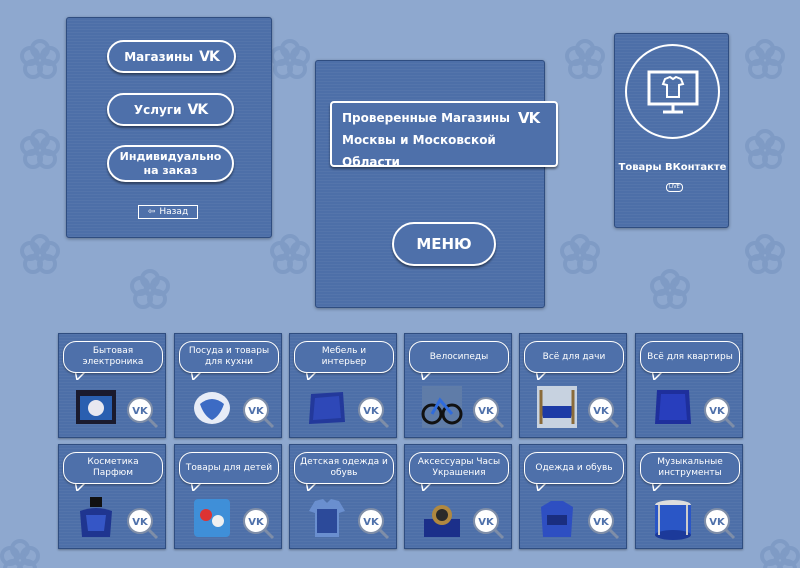 The height and width of the screenshot is (568, 800). Describe the element at coordinates (674, 187) in the screenshot. I see `live-badge: LIVE` at that location.